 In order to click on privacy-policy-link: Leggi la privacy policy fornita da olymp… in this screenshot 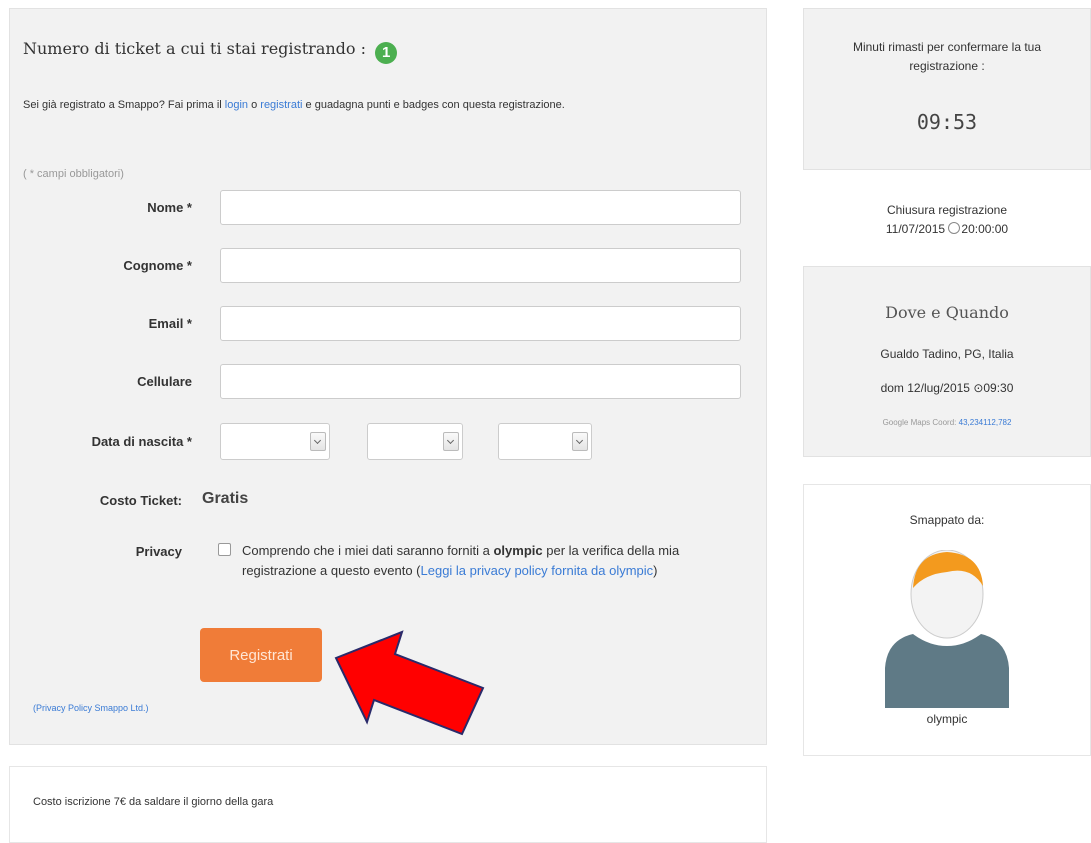, I will do `click(537, 570)`.